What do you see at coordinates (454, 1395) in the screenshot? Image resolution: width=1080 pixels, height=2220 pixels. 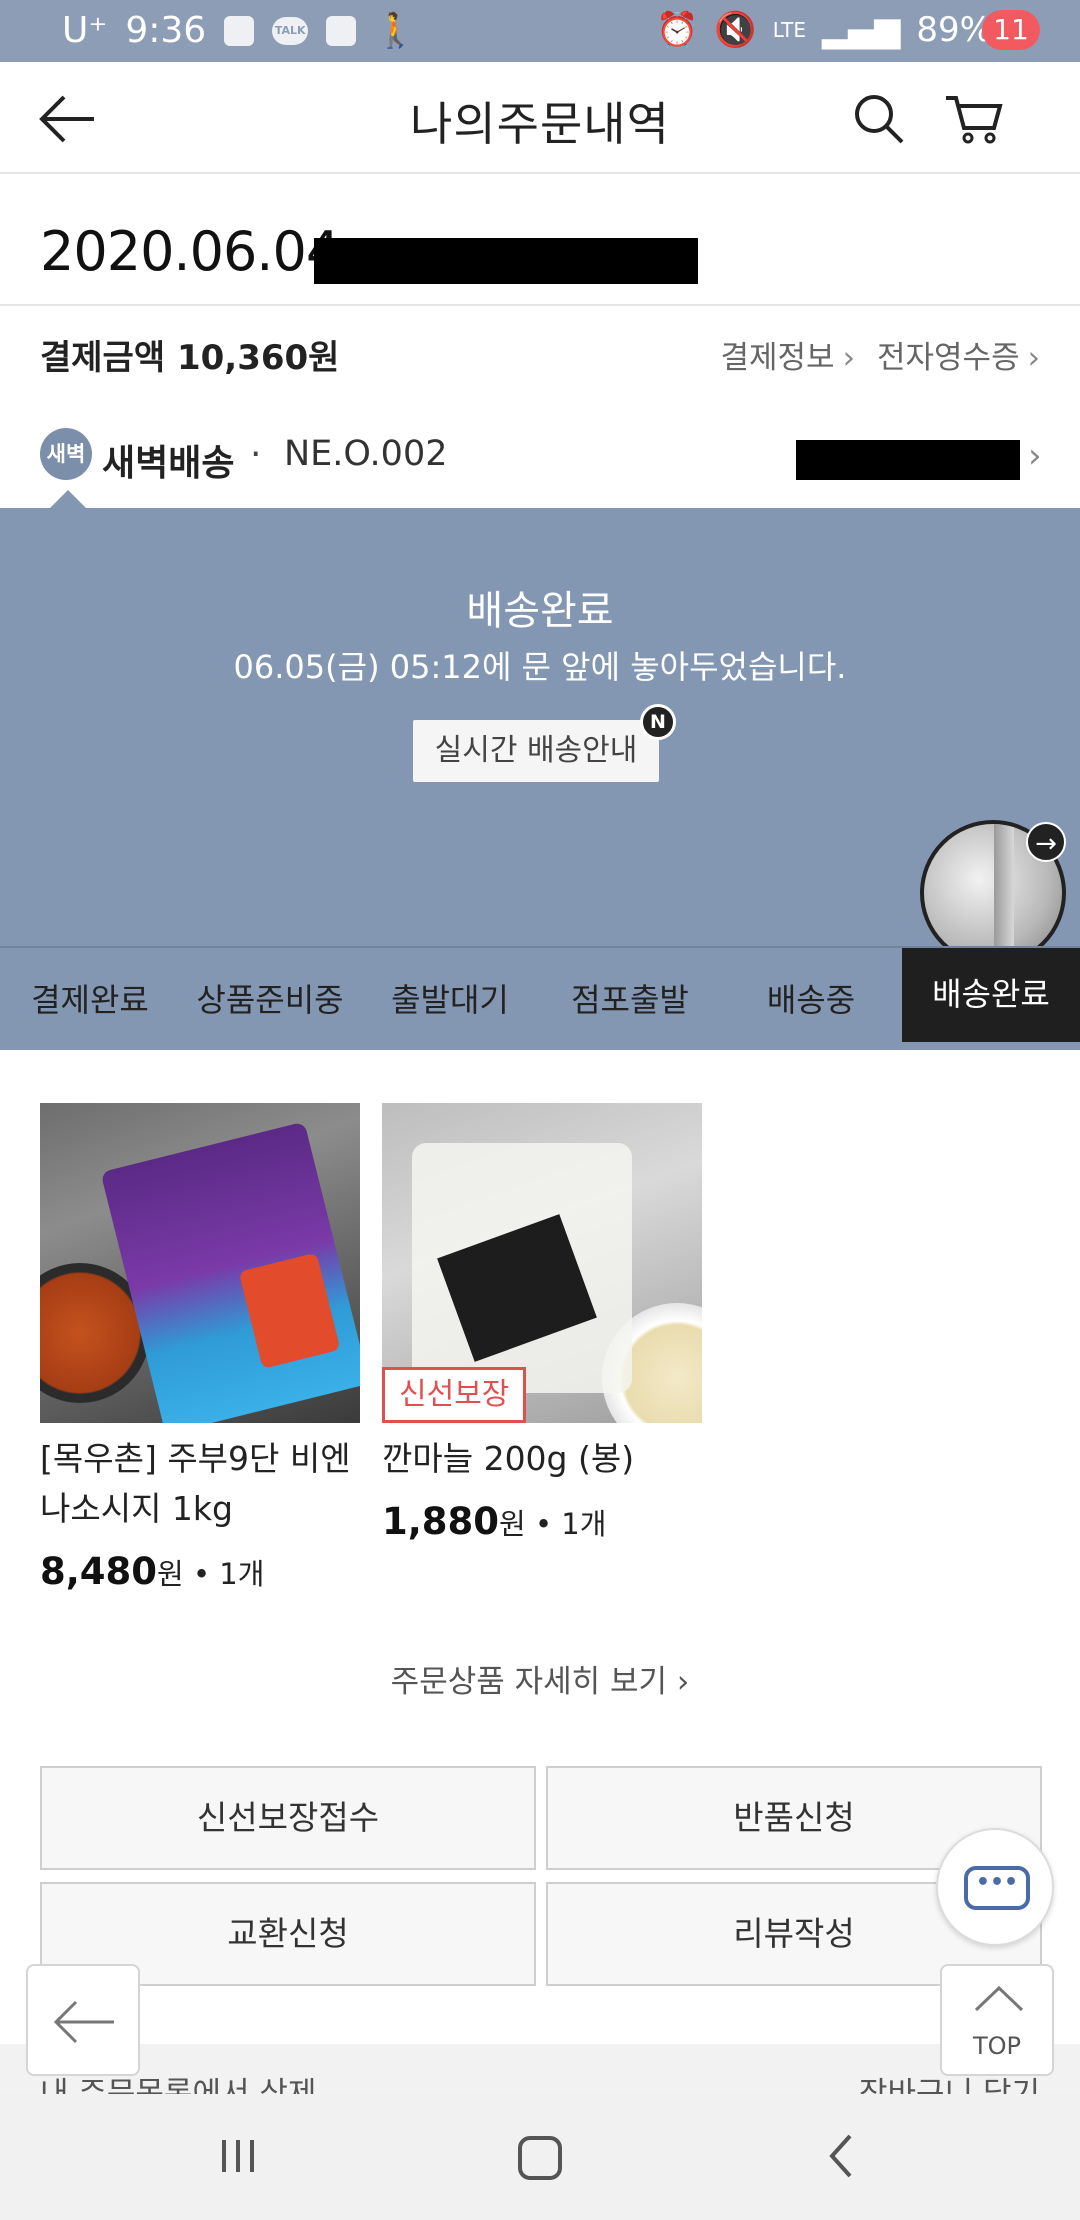 I see `fresh-guarantee-tag: 신선보장` at bounding box center [454, 1395].